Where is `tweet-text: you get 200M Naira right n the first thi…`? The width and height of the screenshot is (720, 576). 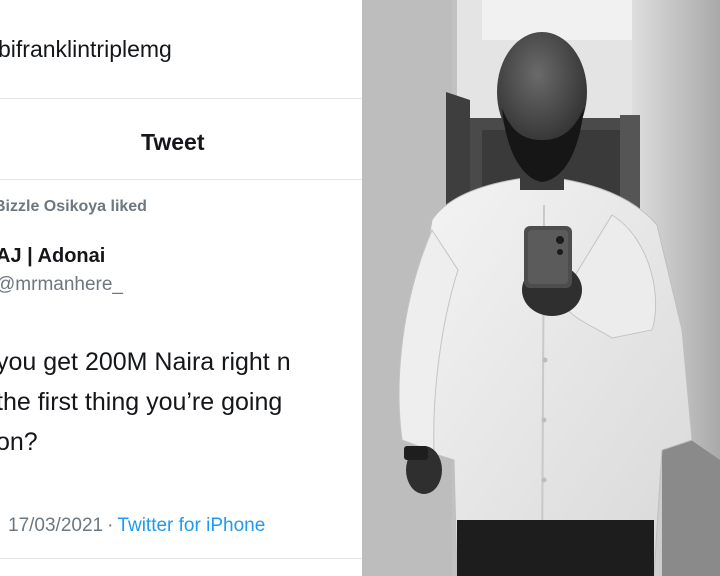 tweet-text: you get 200M Naira right n the first thi… is located at coordinates (181, 402).